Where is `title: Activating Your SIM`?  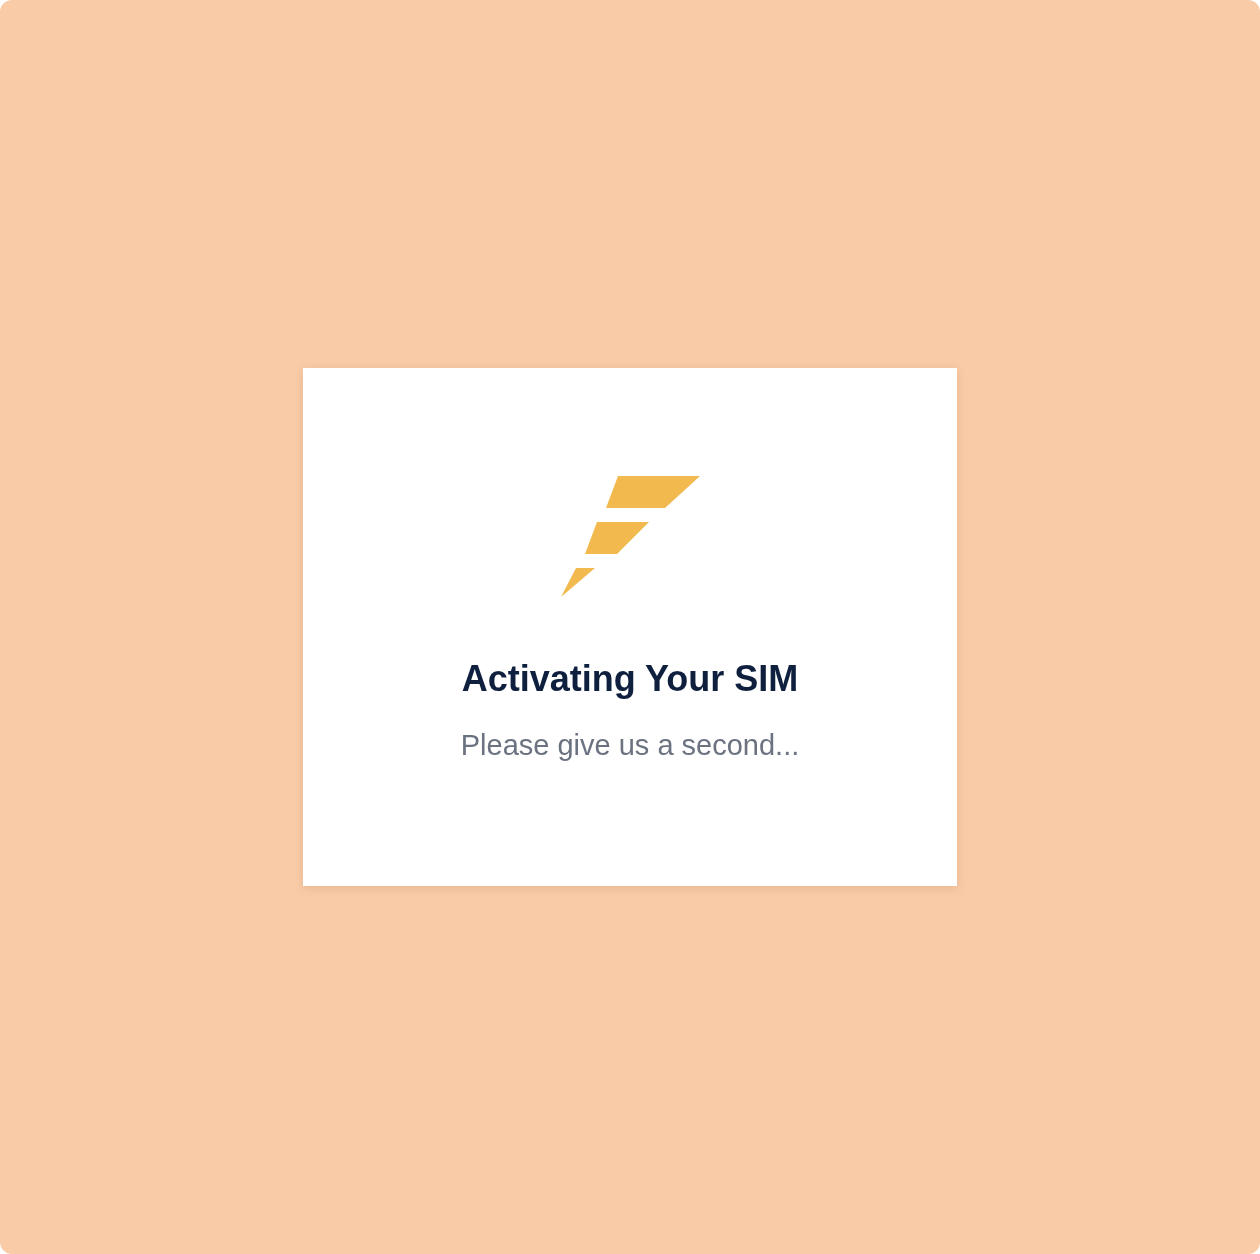
title: Activating Your SIM is located at coordinates (630, 679).